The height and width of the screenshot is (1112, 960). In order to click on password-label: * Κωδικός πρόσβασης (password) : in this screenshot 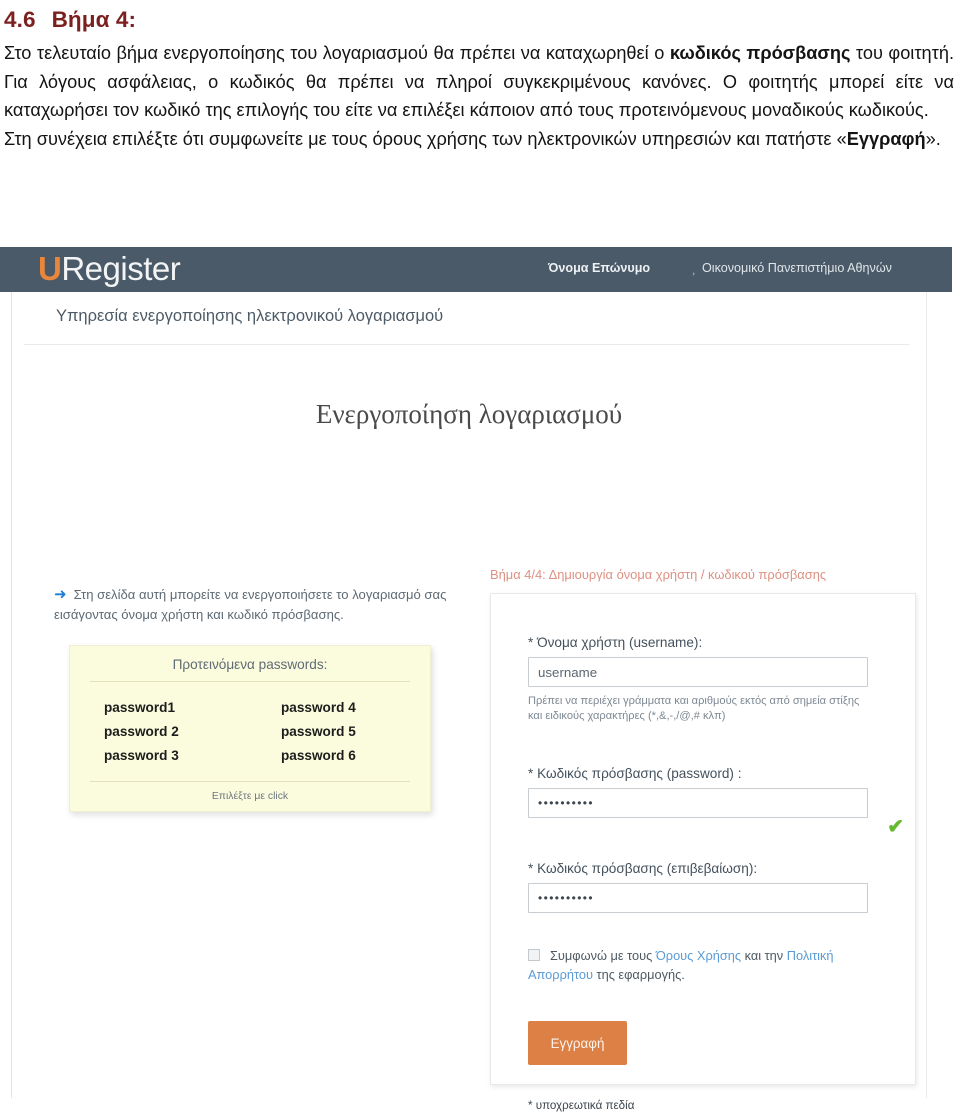, I will do `click(635, 773)`.